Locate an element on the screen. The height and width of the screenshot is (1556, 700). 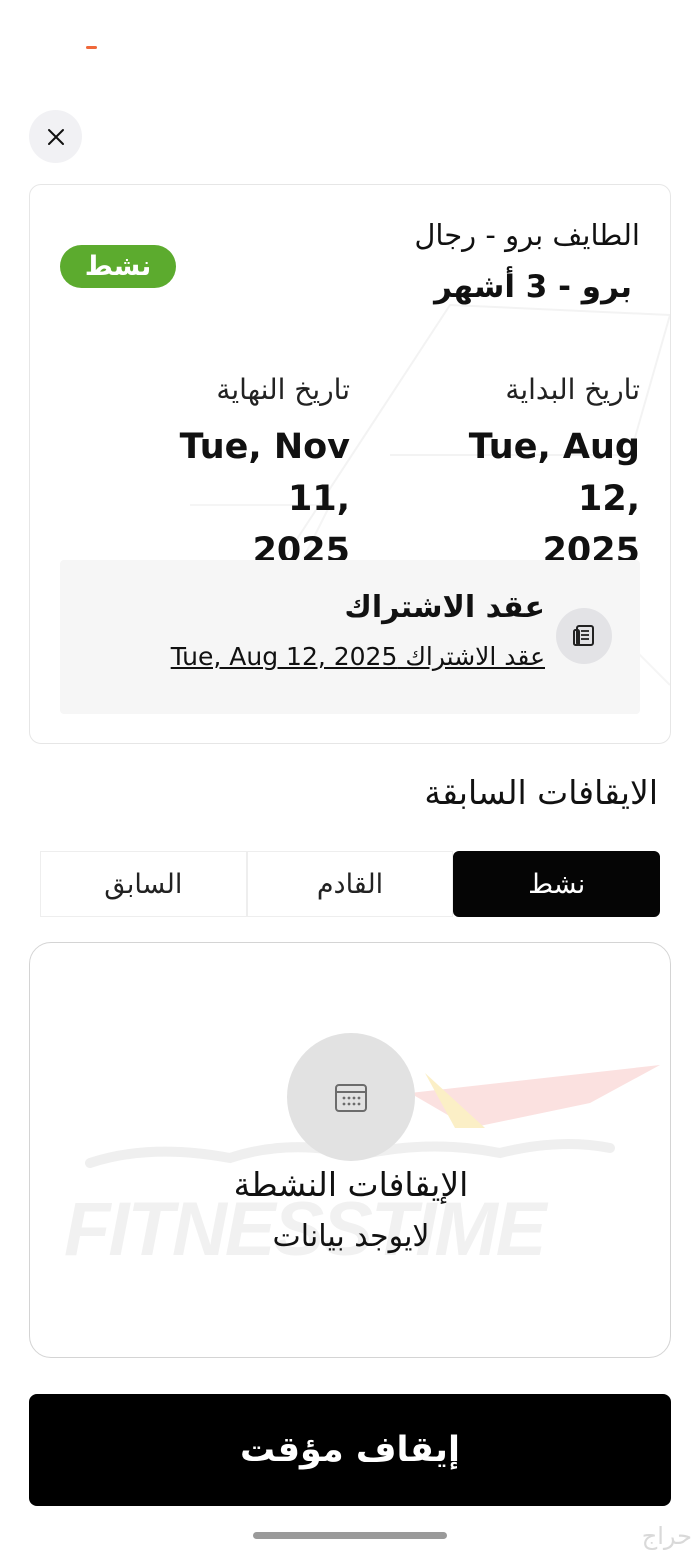
document-icon is located at coordinates (583, 635).